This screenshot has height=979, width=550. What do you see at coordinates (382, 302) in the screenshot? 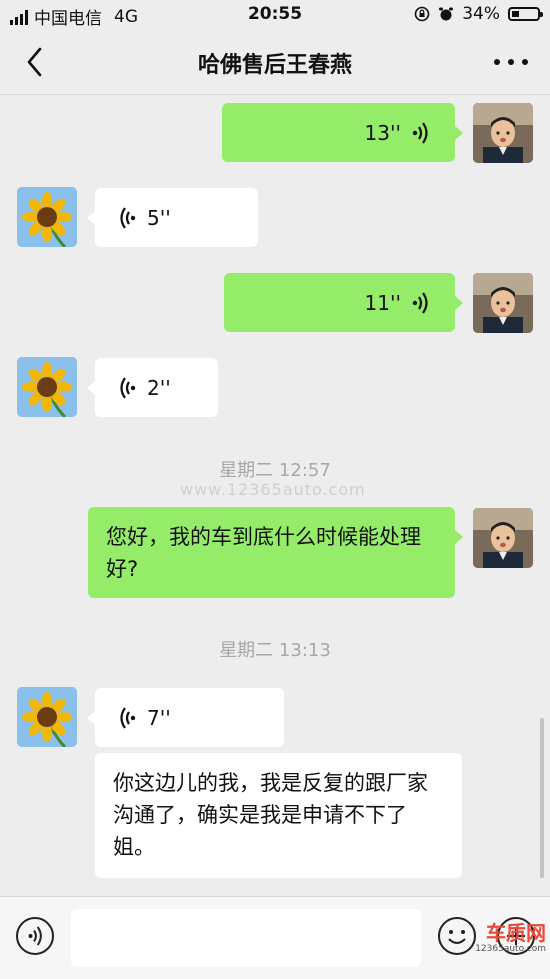
I see `voice-duration: 11''` at bounding box center [382, 302].